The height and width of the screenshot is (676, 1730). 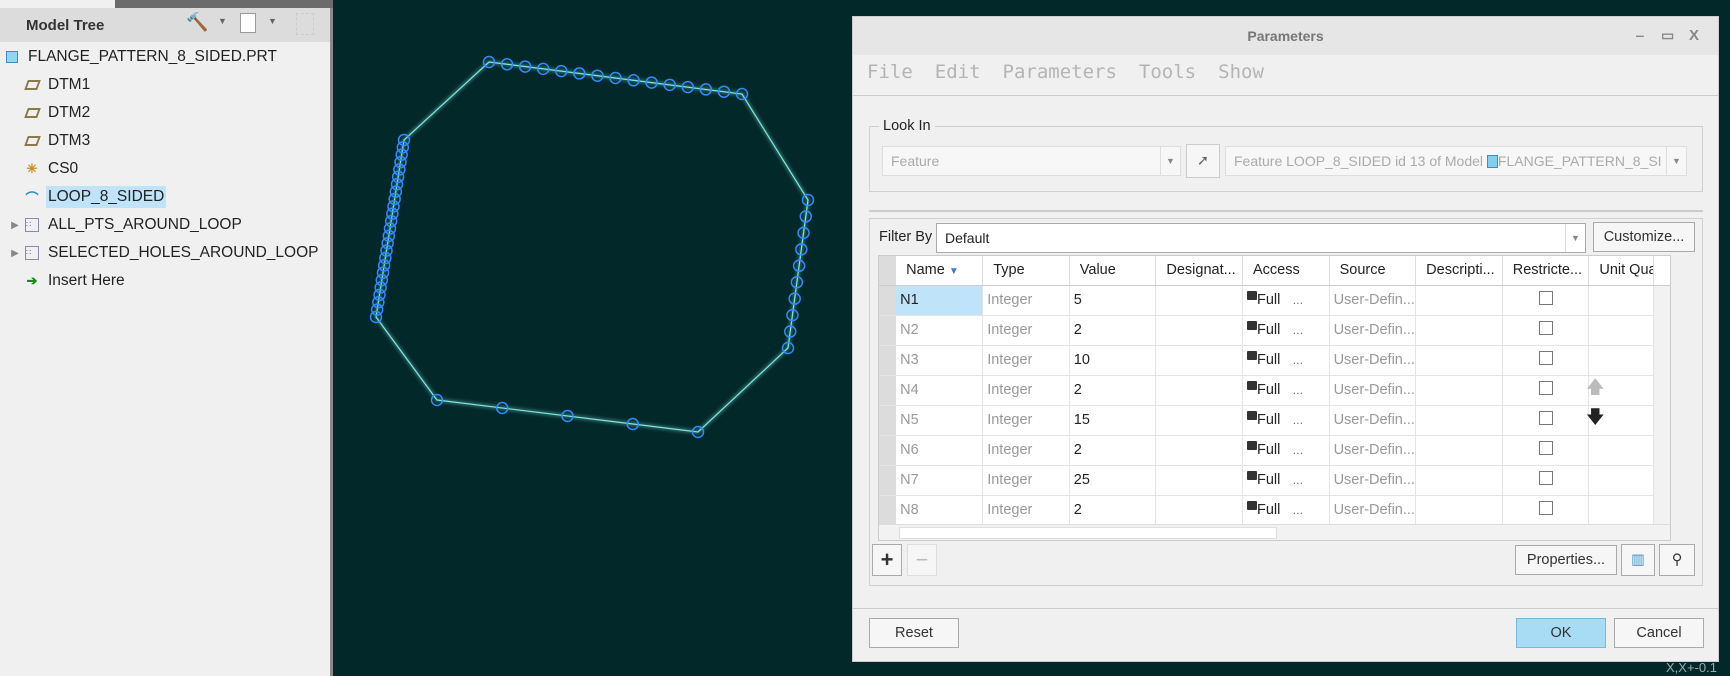 I want to click on name-cell: N3, so click(x=940, y=360).